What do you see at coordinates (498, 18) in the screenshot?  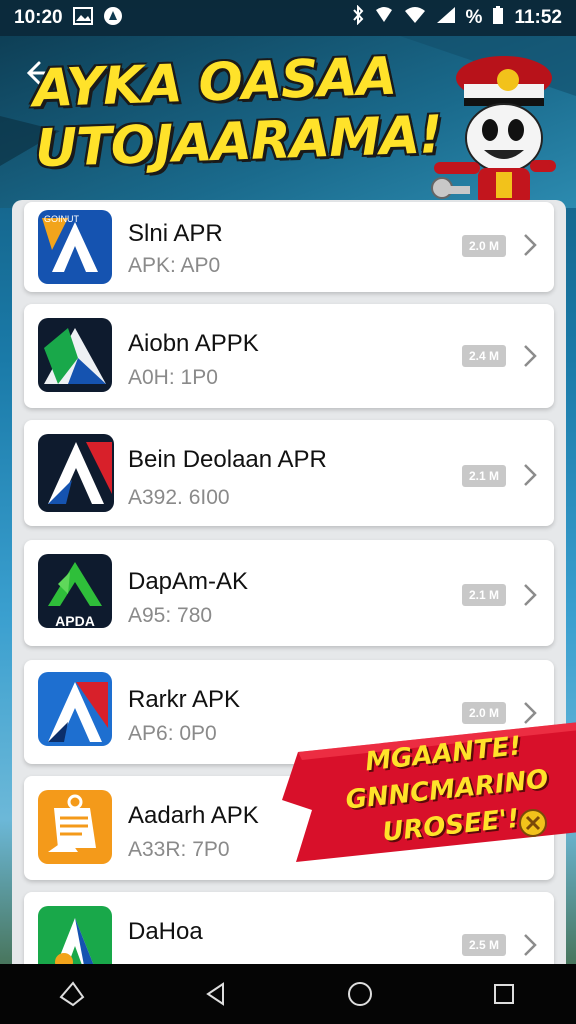 I see `battery-icon` at bounding box center [498, 18].